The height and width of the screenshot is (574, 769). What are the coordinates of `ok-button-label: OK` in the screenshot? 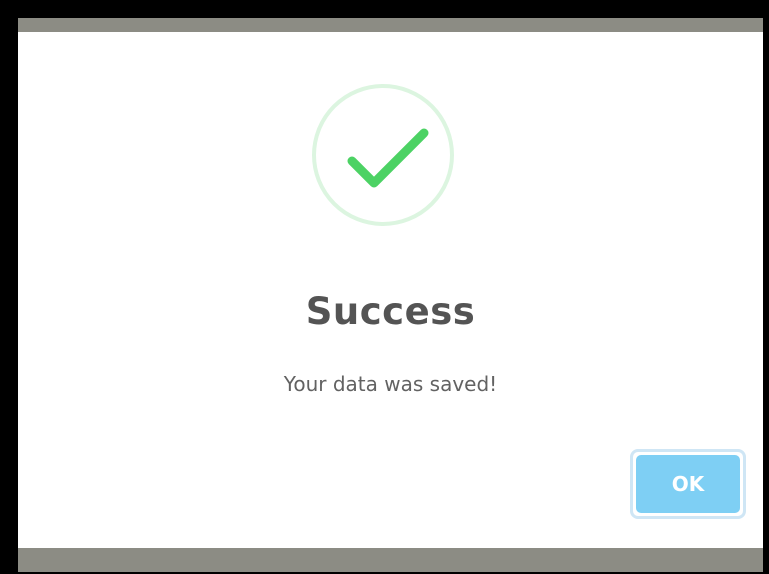 It's located at (688, 484).